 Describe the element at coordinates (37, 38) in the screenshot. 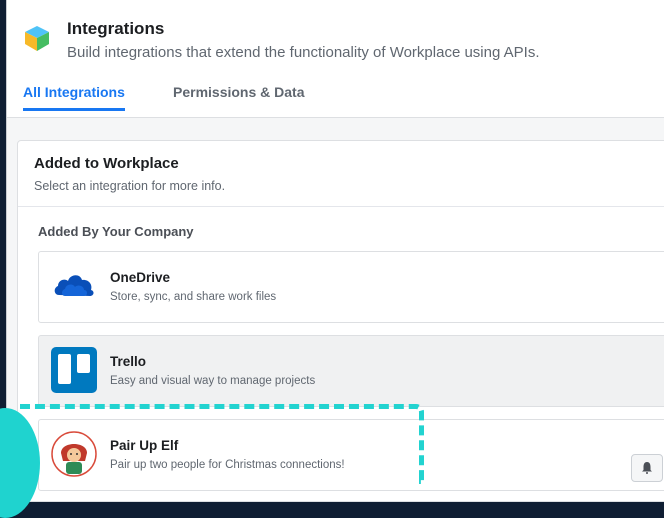

I see `integrations-cube-icon` at that location.